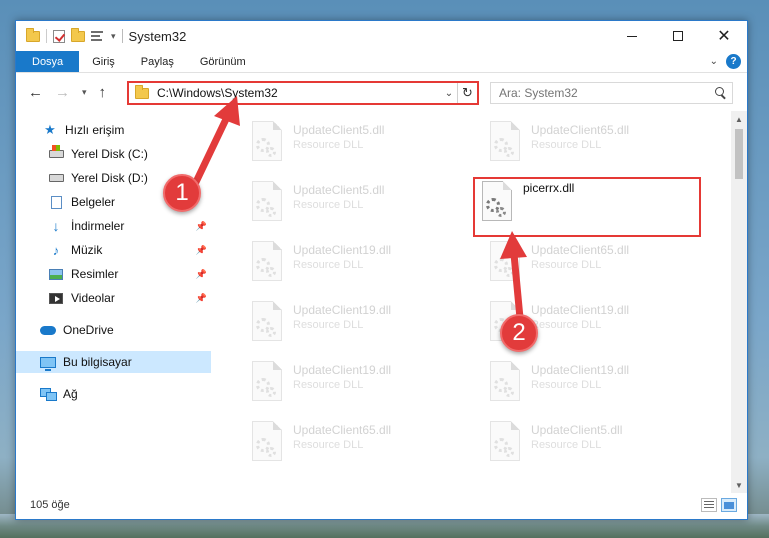 This screenshot has width=769, height=538. I want to click on file-name: UpdateClient65.dll, so click(342, 430).